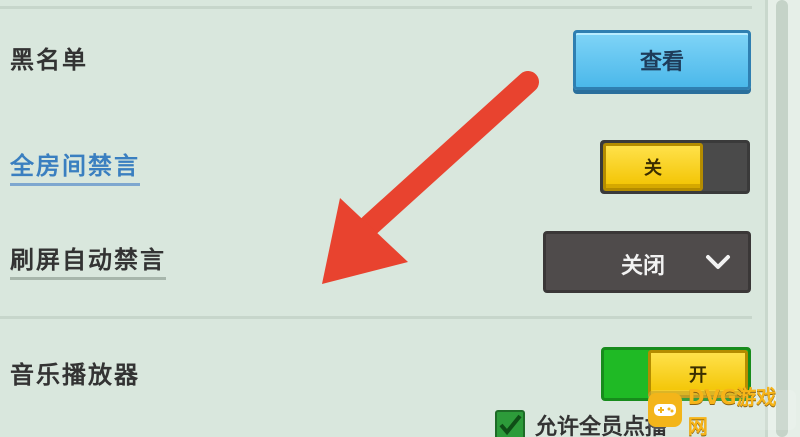 The width and height of the screenshot is (800, 437). I want to click on watermark-logo: DVG游戏网, so click(722, 411).